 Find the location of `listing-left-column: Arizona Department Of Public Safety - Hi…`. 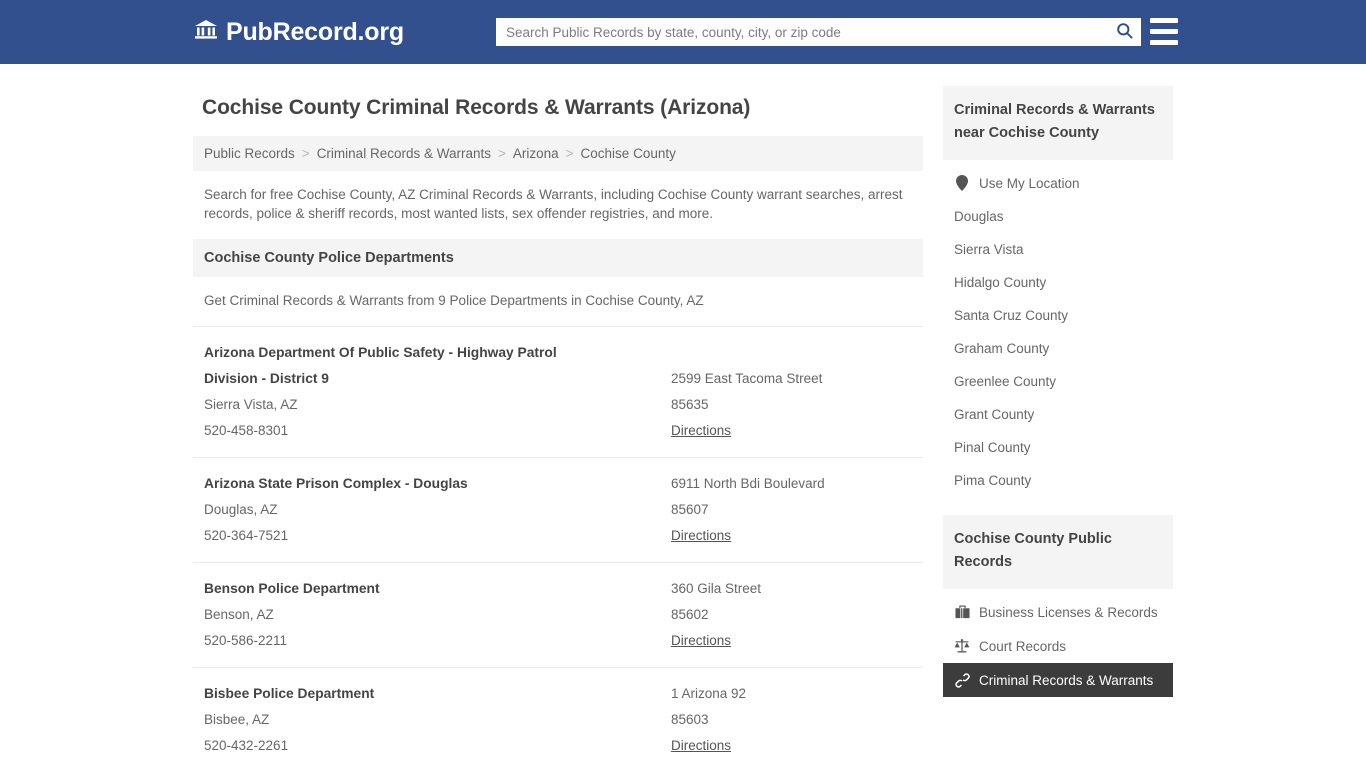

listing-left-column: Arizona Department Of Public Safety - Hi… is located at coordinates (437, 392).